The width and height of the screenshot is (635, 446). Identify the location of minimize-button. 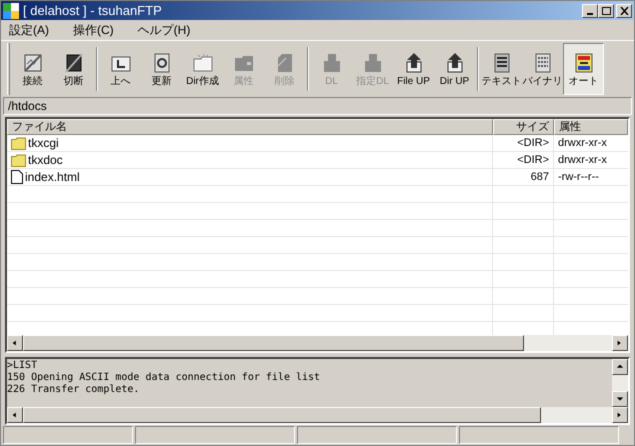
(590, 11).